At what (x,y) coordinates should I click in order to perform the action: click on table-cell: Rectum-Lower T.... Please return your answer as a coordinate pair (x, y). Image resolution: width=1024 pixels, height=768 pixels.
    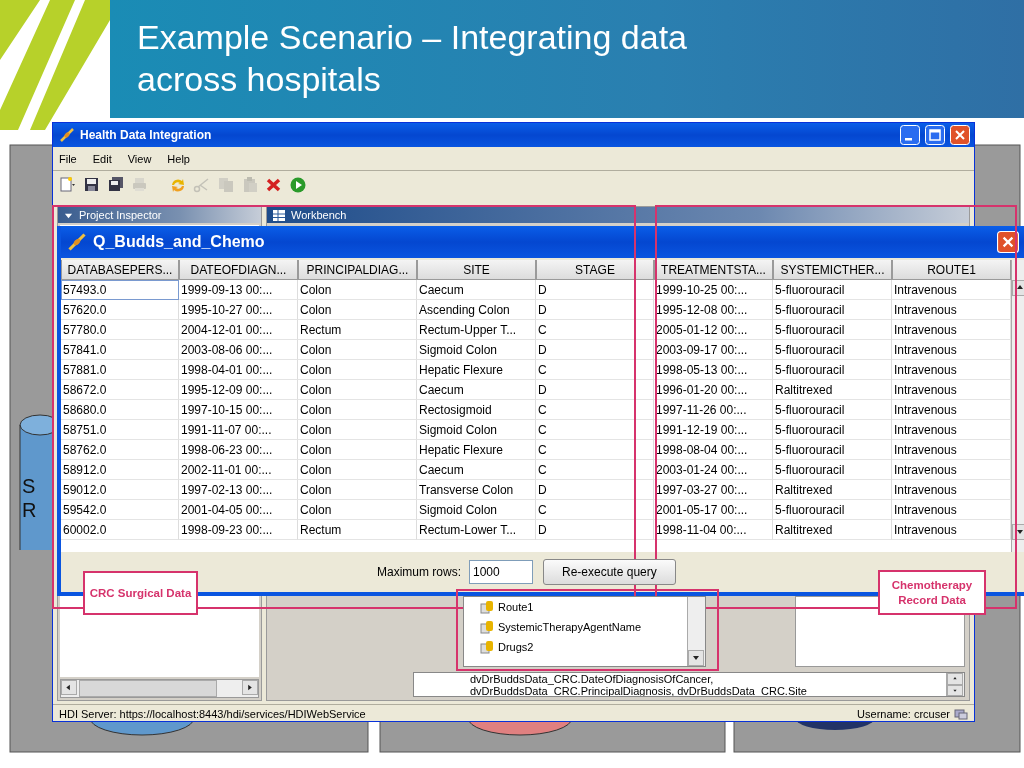
    Looking at the image, I should click on (476, 530).